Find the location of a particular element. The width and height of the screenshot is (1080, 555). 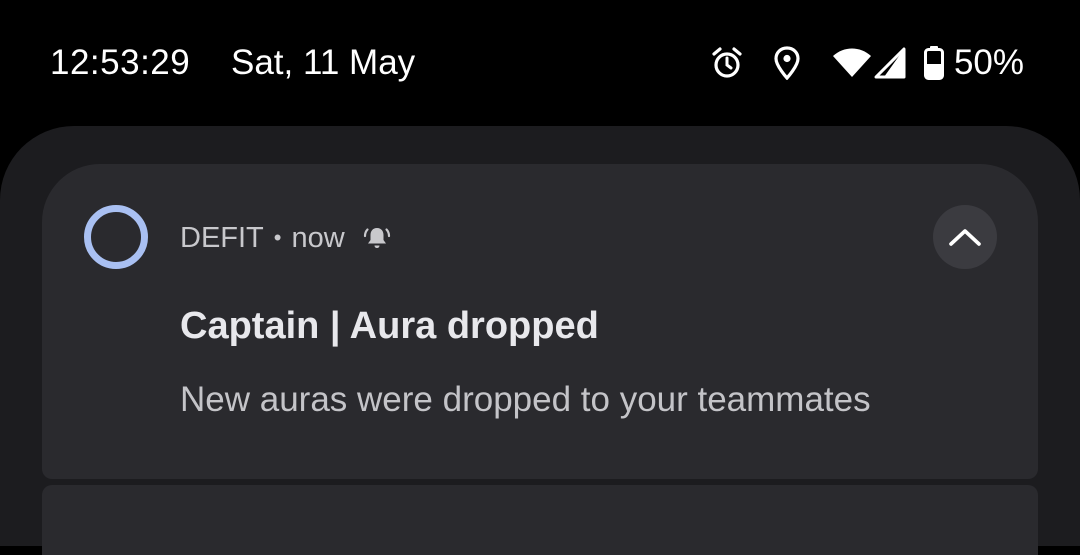

chevron-up-icon is located at coordinates (965, 237).